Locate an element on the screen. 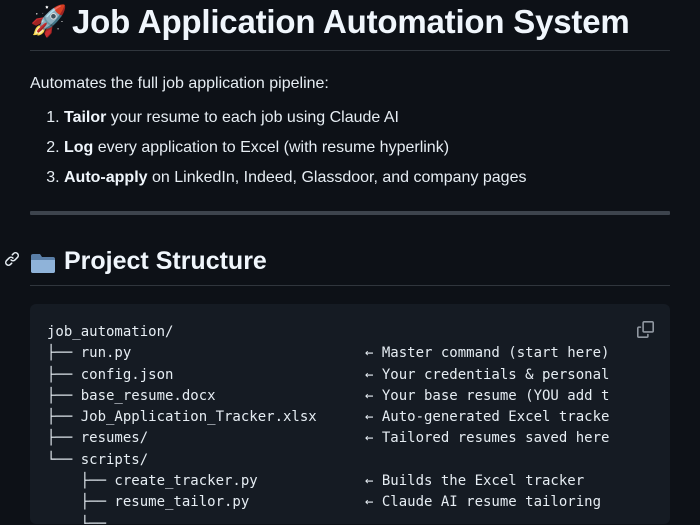 This screenshot has height=525, width=700. copy-button is located at coordinates (645, 329).